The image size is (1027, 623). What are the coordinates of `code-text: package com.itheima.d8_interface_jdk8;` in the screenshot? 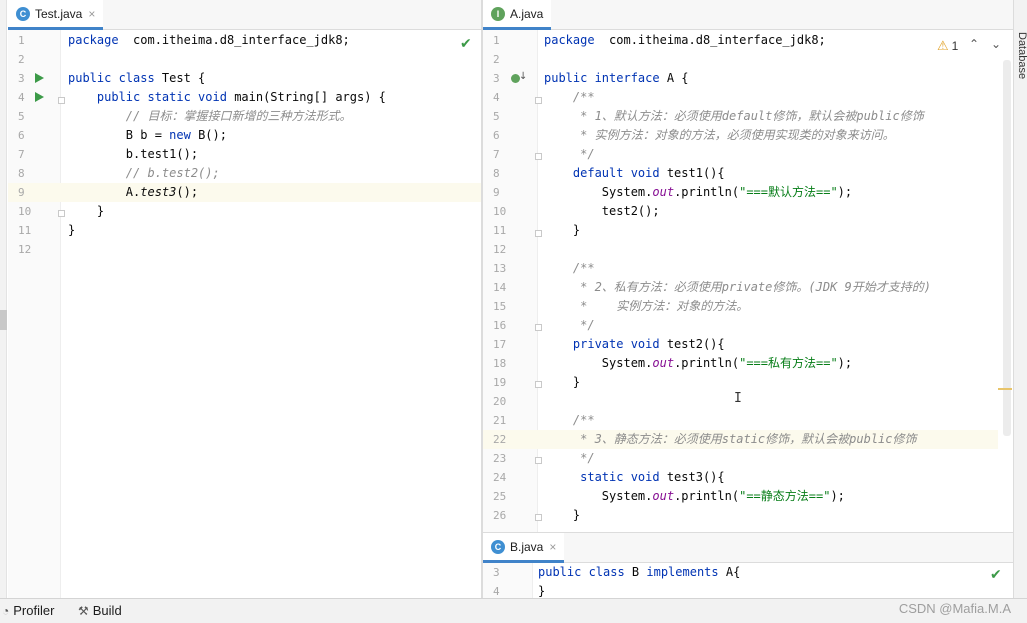 It's located at (209, 40).